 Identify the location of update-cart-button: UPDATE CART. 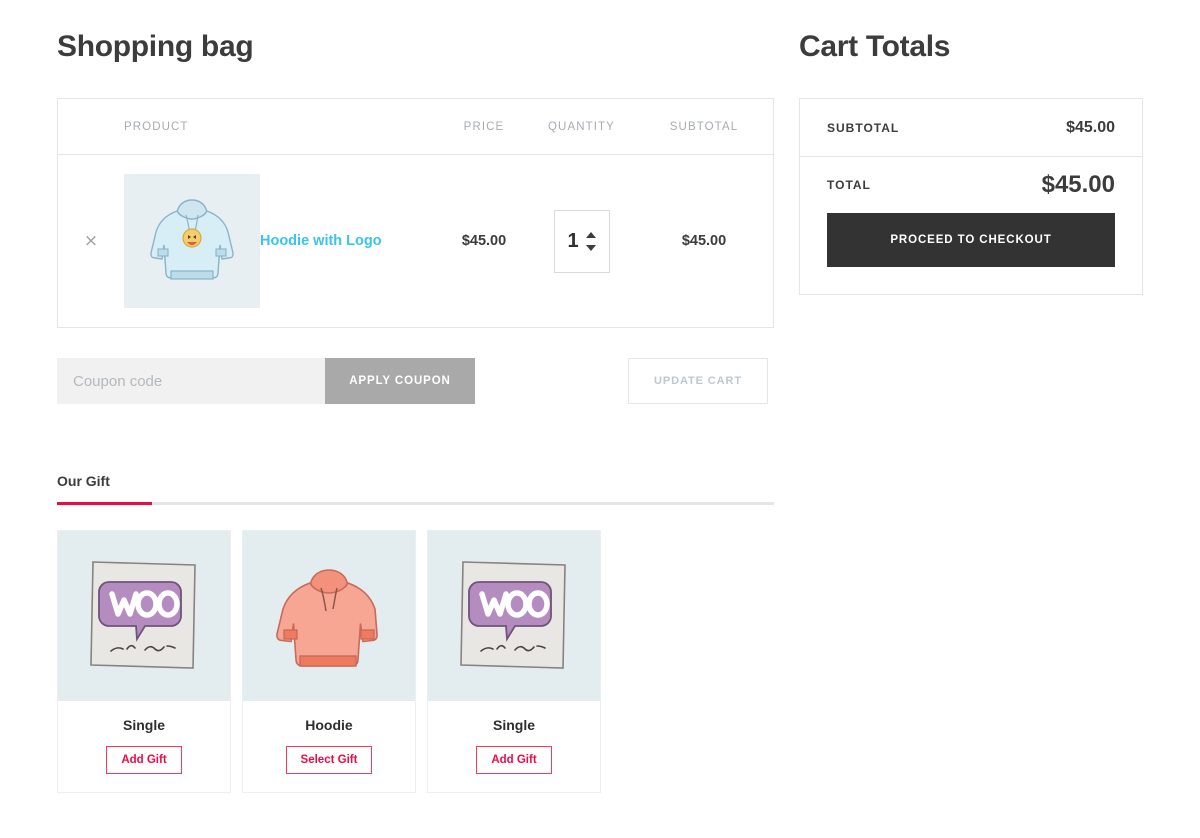
(698, 381).